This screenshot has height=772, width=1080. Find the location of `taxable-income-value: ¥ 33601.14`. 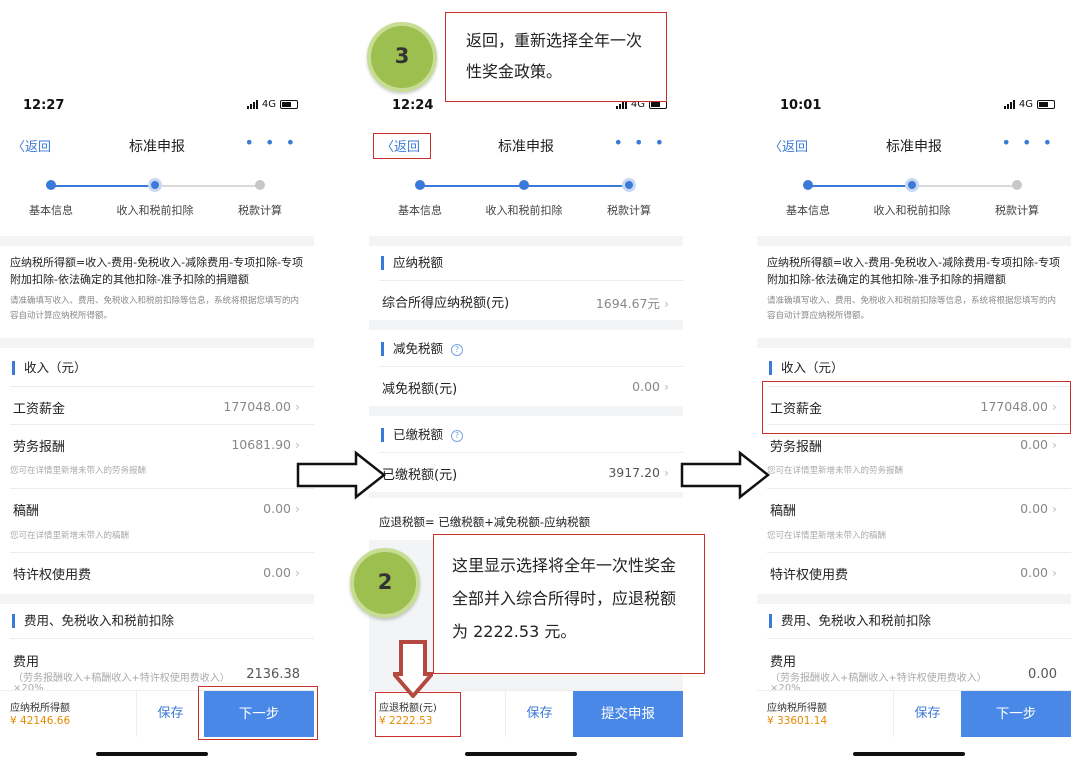

taxable-income-value: ¥ 33601.14 is located at coordinates (797, 721).